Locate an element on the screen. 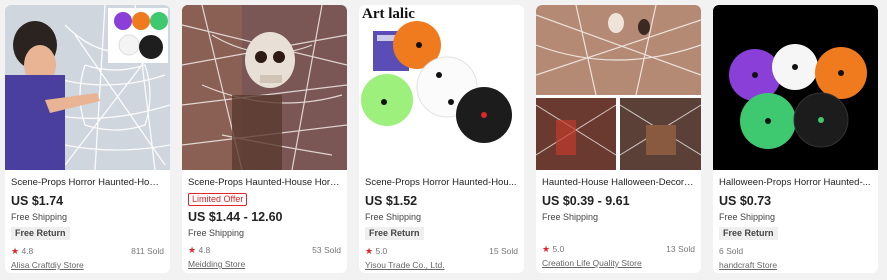  sold-count: 6 Sold is located at coordinates (731, 251).